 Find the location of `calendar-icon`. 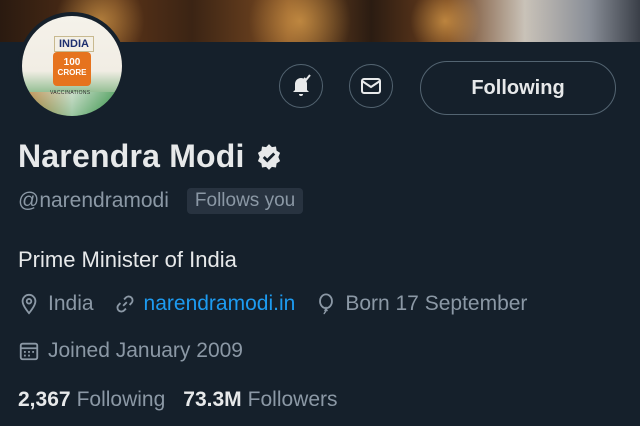

calendar-icon is located at coordinates (29, 351).